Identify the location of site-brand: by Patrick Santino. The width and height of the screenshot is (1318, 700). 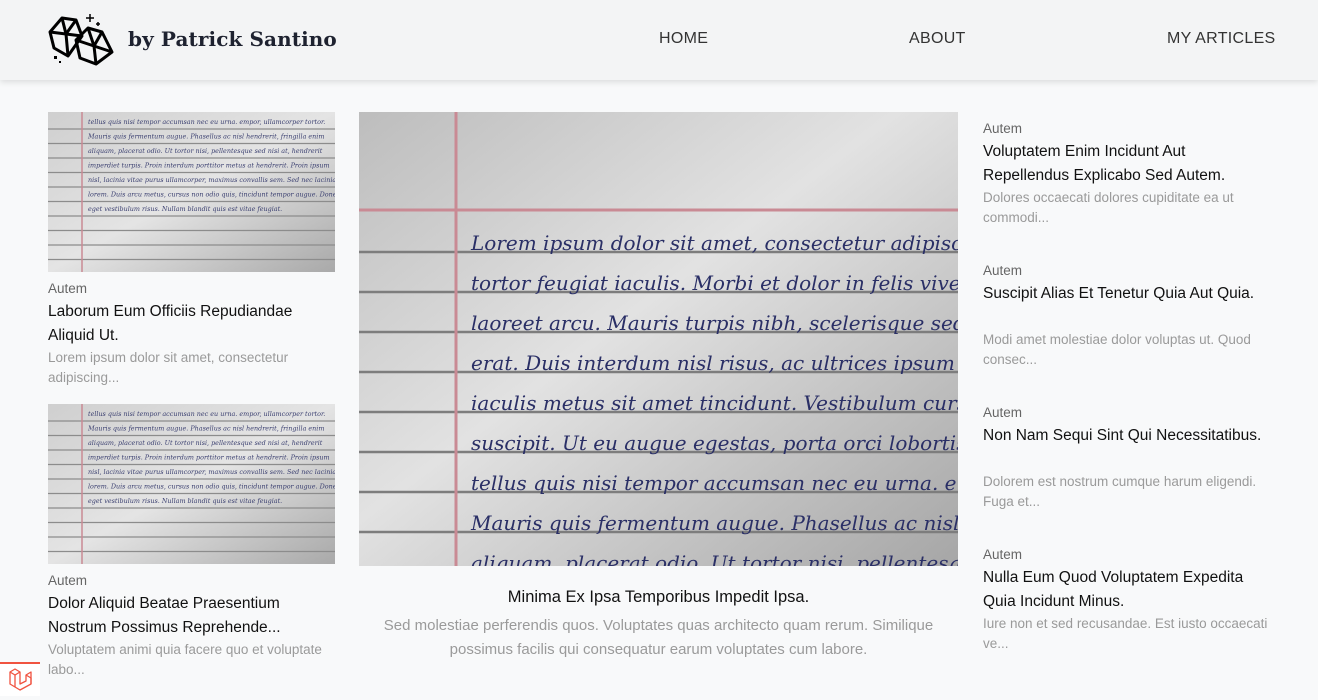
(232, 39).